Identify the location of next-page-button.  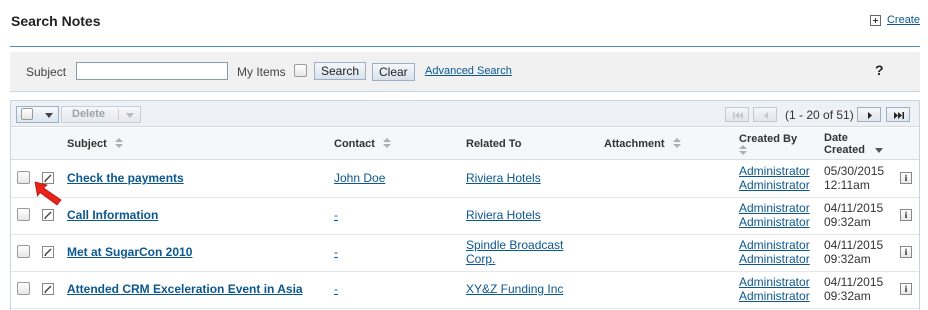
(869, 114).